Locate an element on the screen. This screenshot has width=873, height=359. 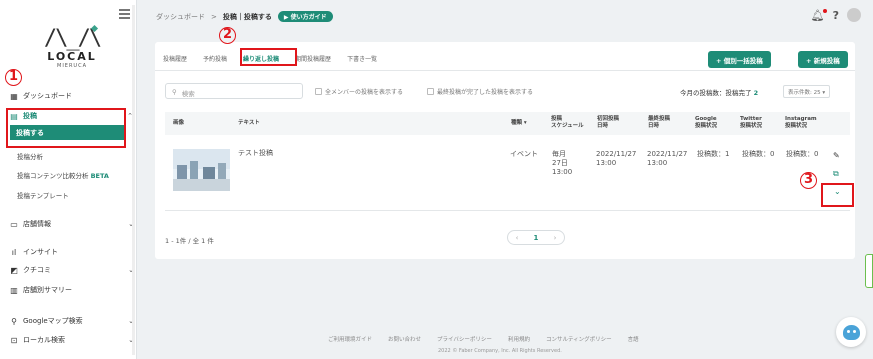
all-members-checkbox: 全メンバーの投稿を表示する is located at coordinates (359, 91).